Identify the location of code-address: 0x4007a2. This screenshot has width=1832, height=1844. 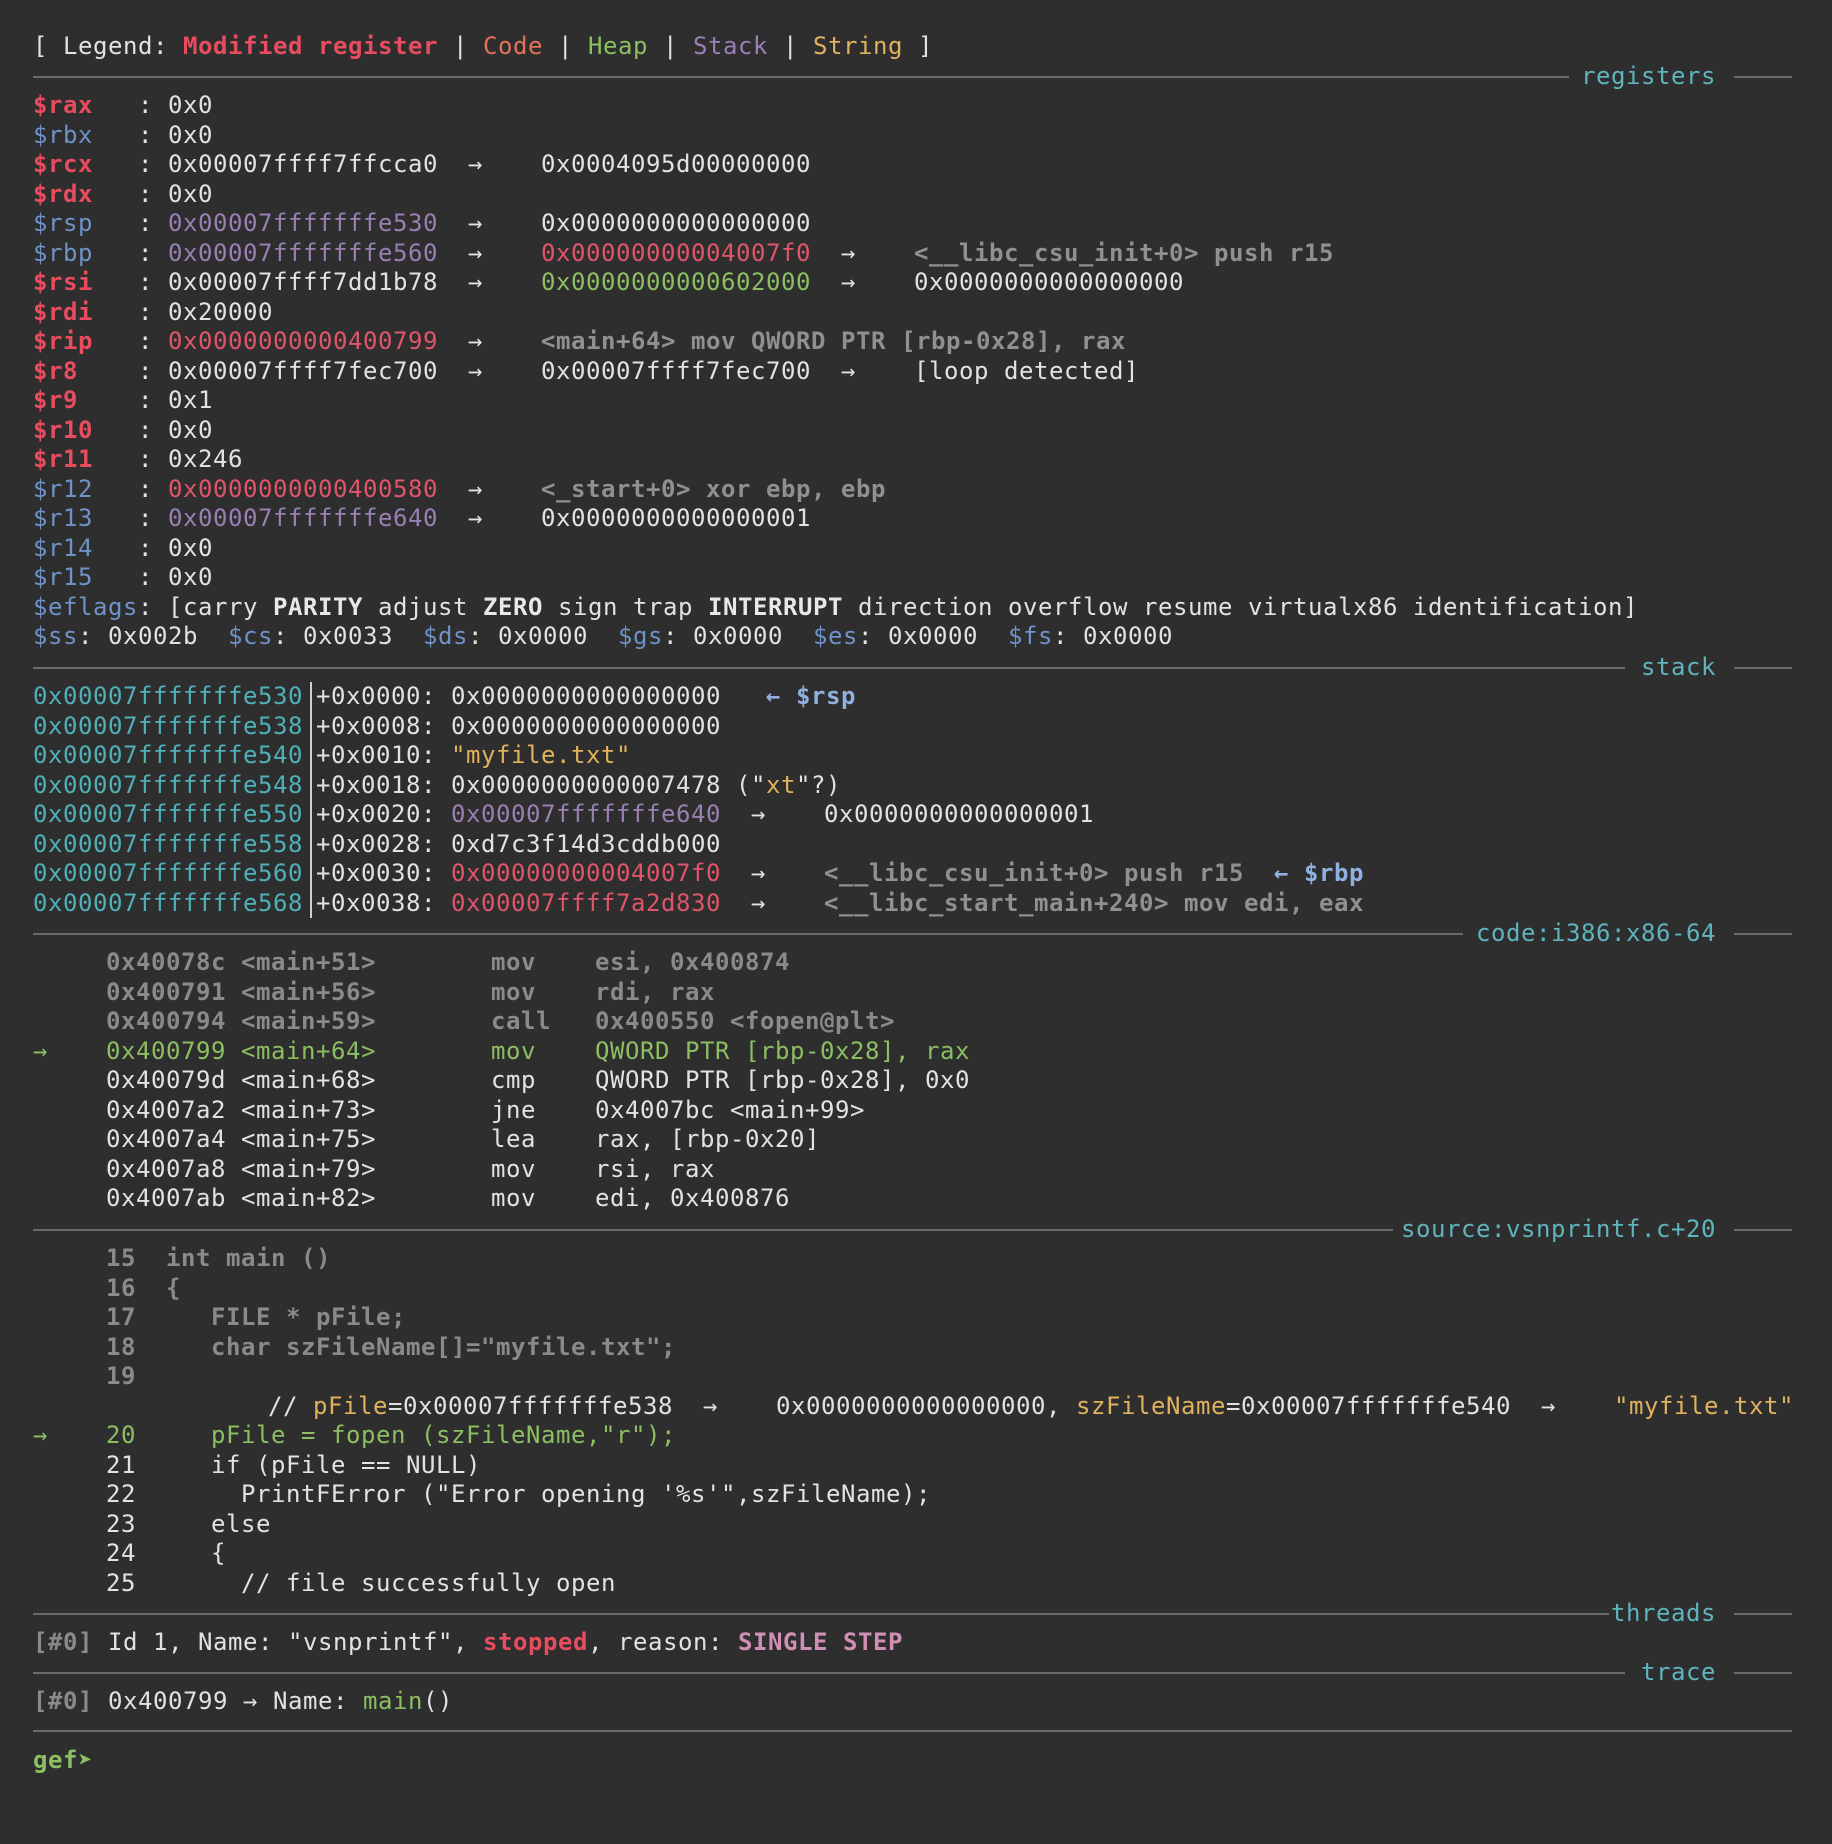
(166, 1109).